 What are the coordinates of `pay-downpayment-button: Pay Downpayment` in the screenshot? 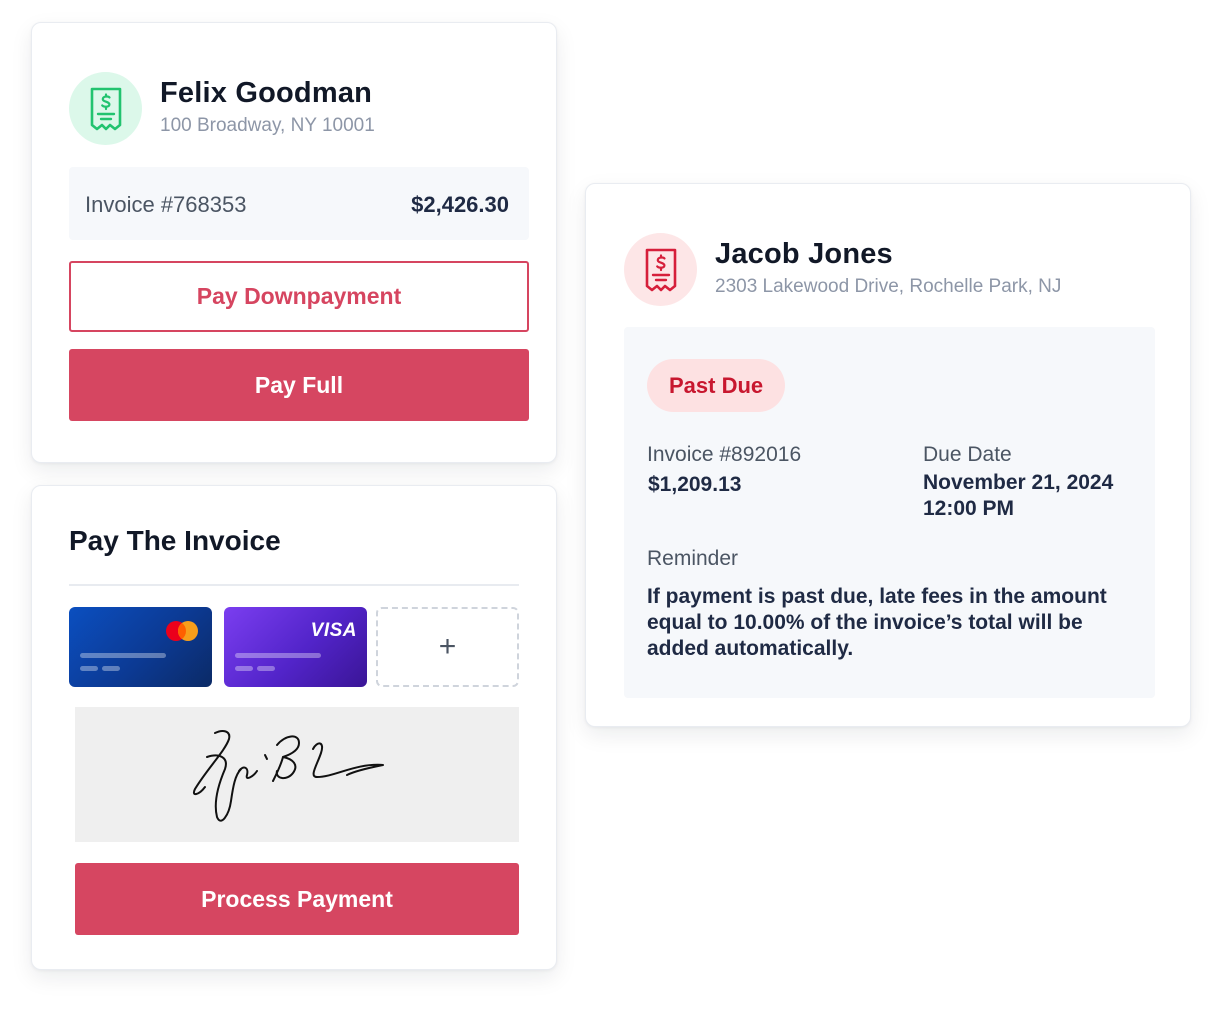 It's located at (299, 296).